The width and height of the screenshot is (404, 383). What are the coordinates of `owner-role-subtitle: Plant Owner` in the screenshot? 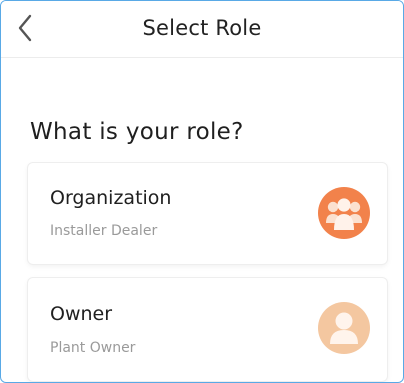 It's located at (93, 348).